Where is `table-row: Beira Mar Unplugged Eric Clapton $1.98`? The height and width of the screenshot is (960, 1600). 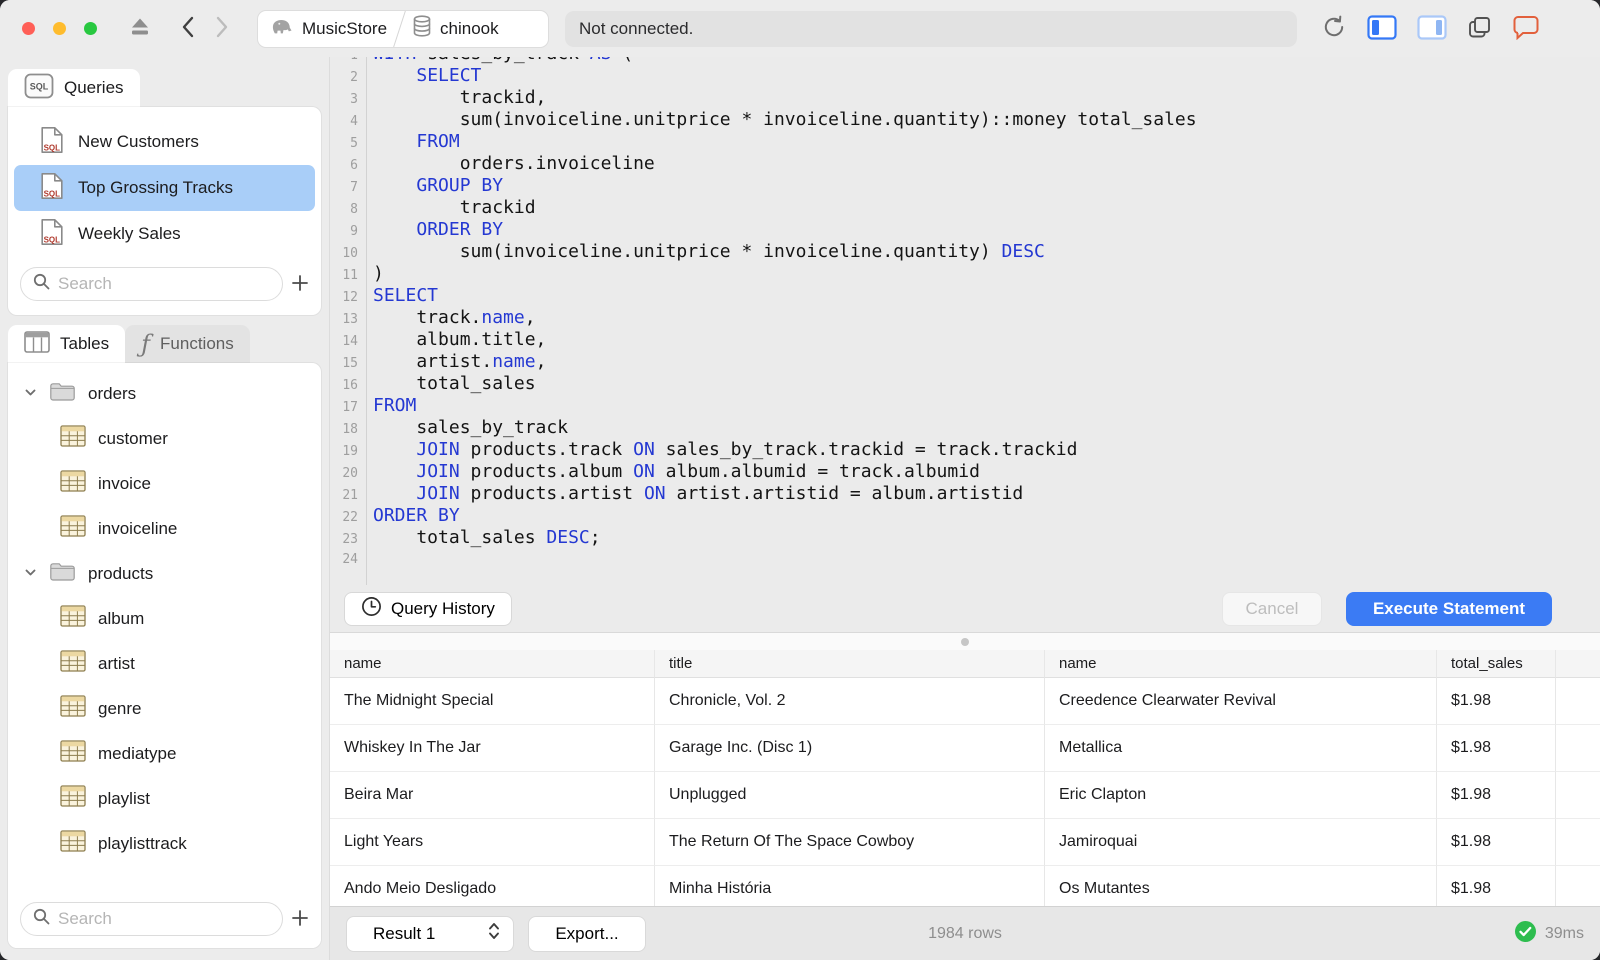
table-row: Beira Mar Unplugged Eric Clapton $1.98 is located at coordinates (965, 795).